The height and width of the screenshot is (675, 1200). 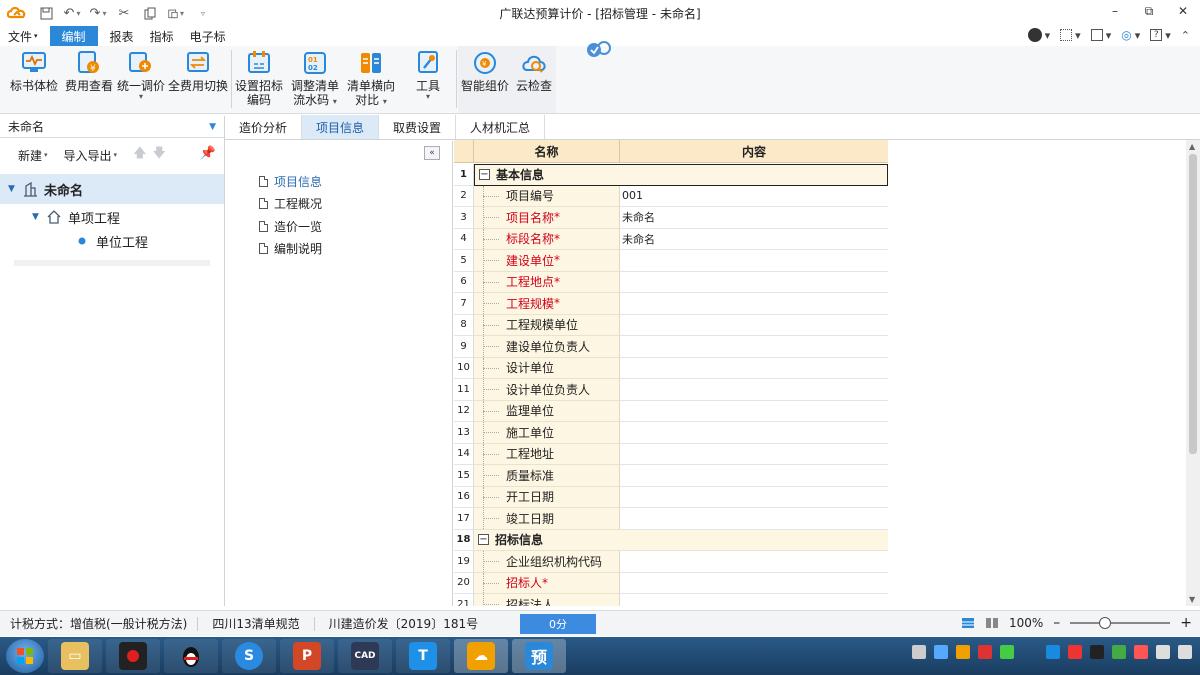 What do you see at coordinates (139, 155) in the screenshot?
I see `move-up-icon: 🡅` at bounding box center [139, 155].